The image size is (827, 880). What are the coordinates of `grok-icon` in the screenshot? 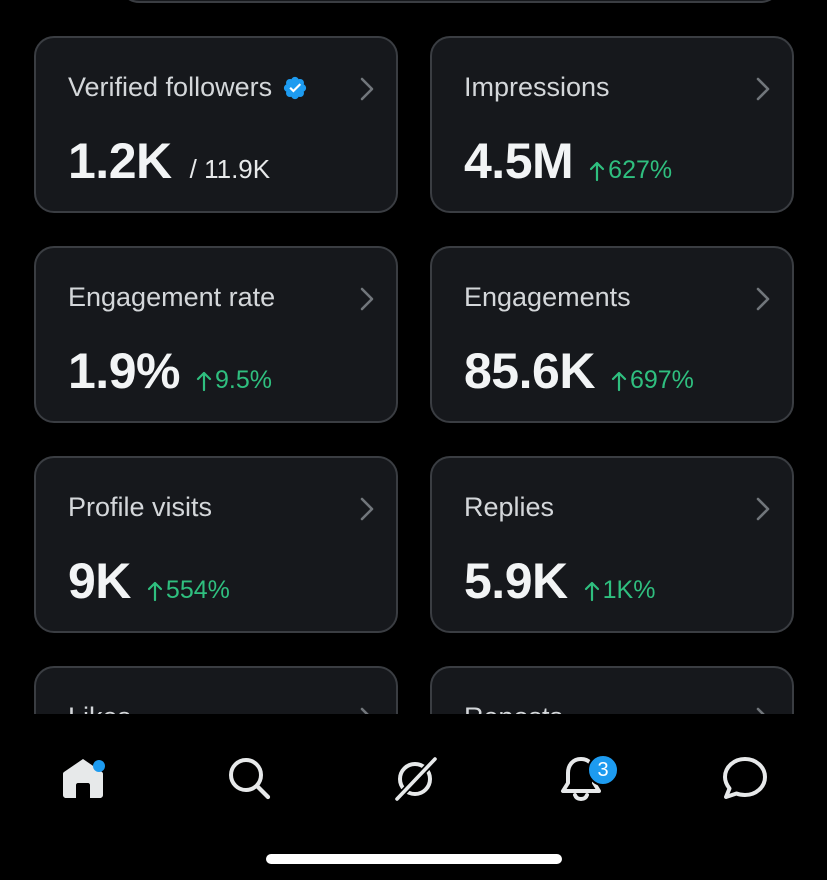 It's located at (416, 778).